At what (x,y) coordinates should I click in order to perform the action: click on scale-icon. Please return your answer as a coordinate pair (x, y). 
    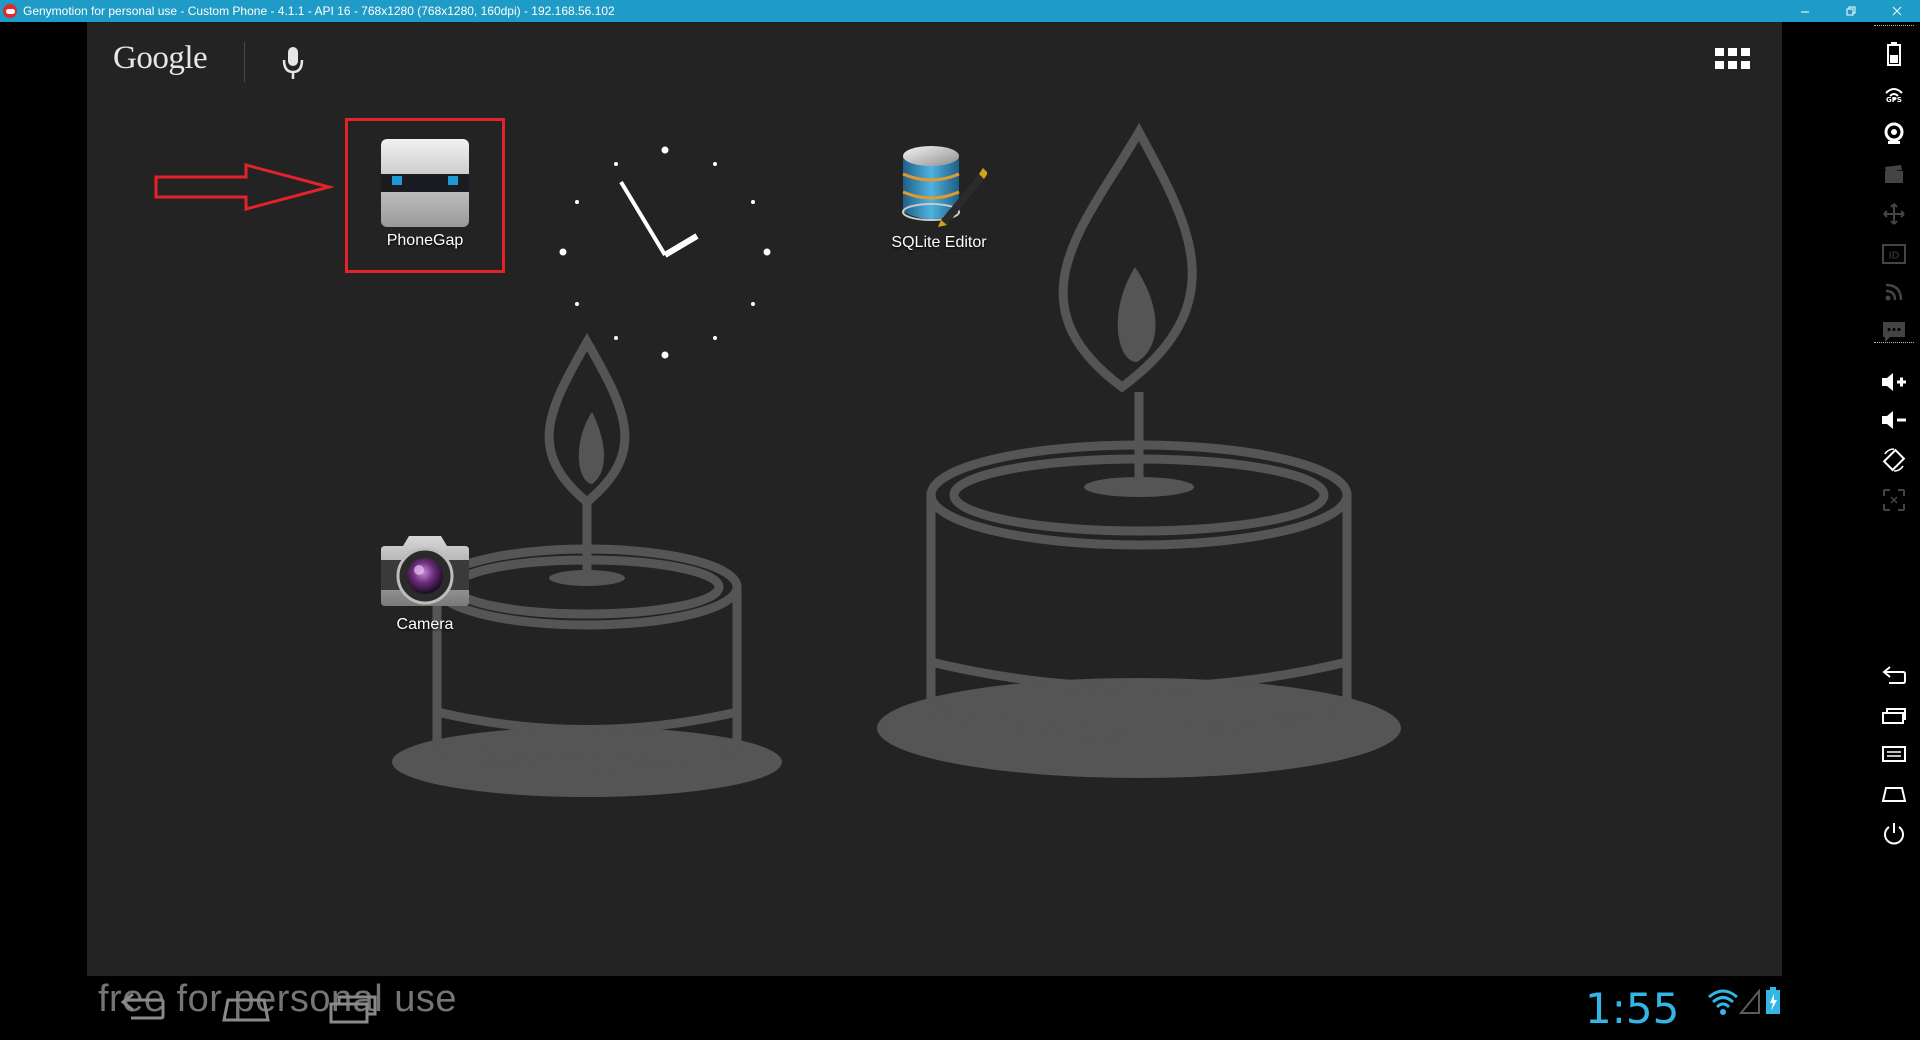
    Looking at the image, I should click on (1894, 500).